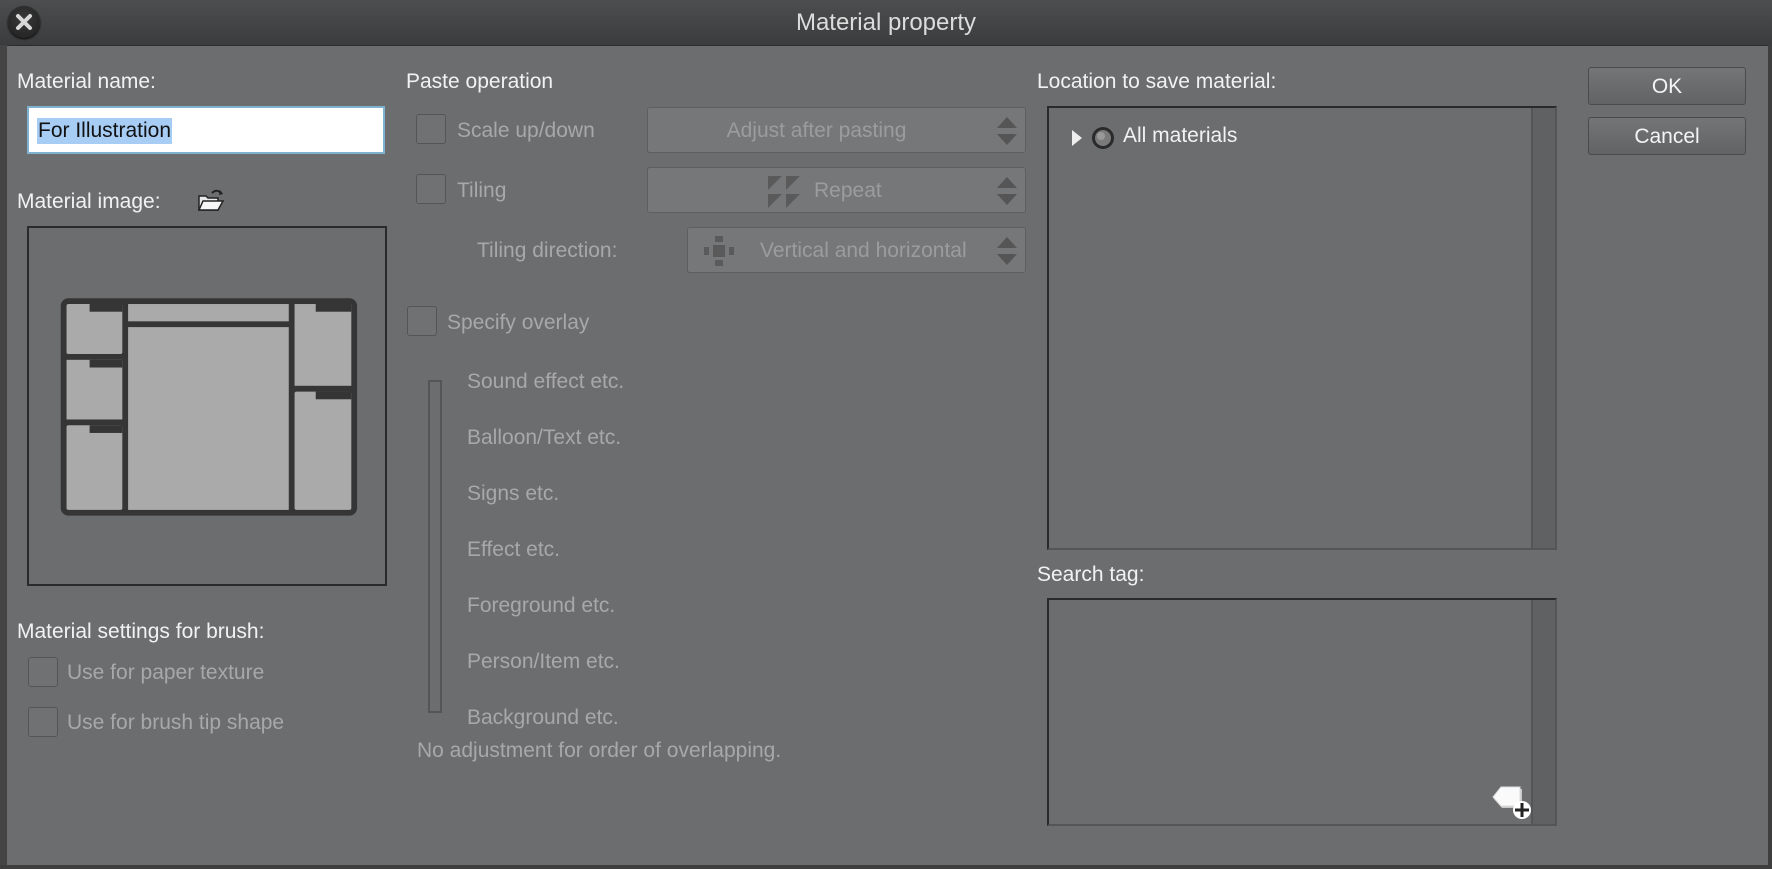 The image size is (1772, 869). I want to click on layout-thumbnail-icon, so click(209, 407).